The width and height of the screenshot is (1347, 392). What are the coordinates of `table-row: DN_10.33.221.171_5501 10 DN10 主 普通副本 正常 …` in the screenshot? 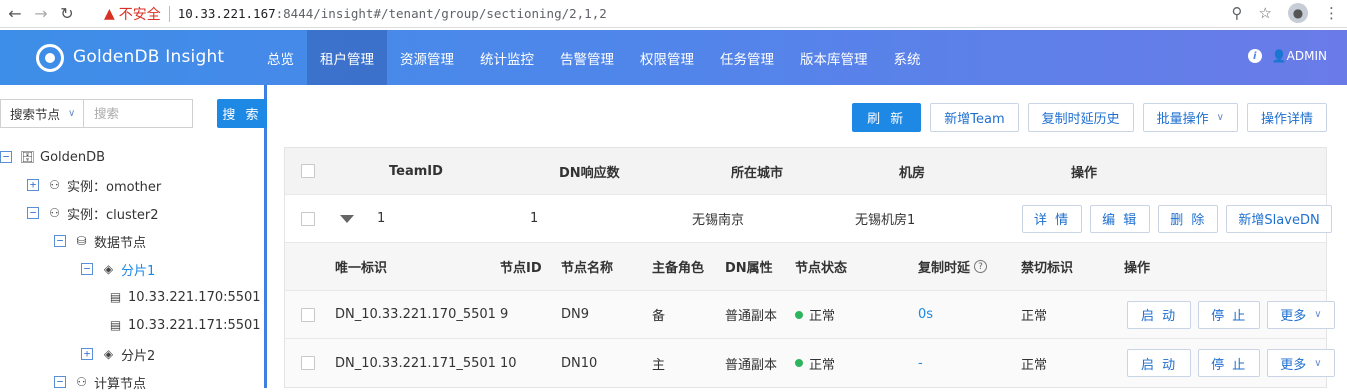 It's located at (810, 363).